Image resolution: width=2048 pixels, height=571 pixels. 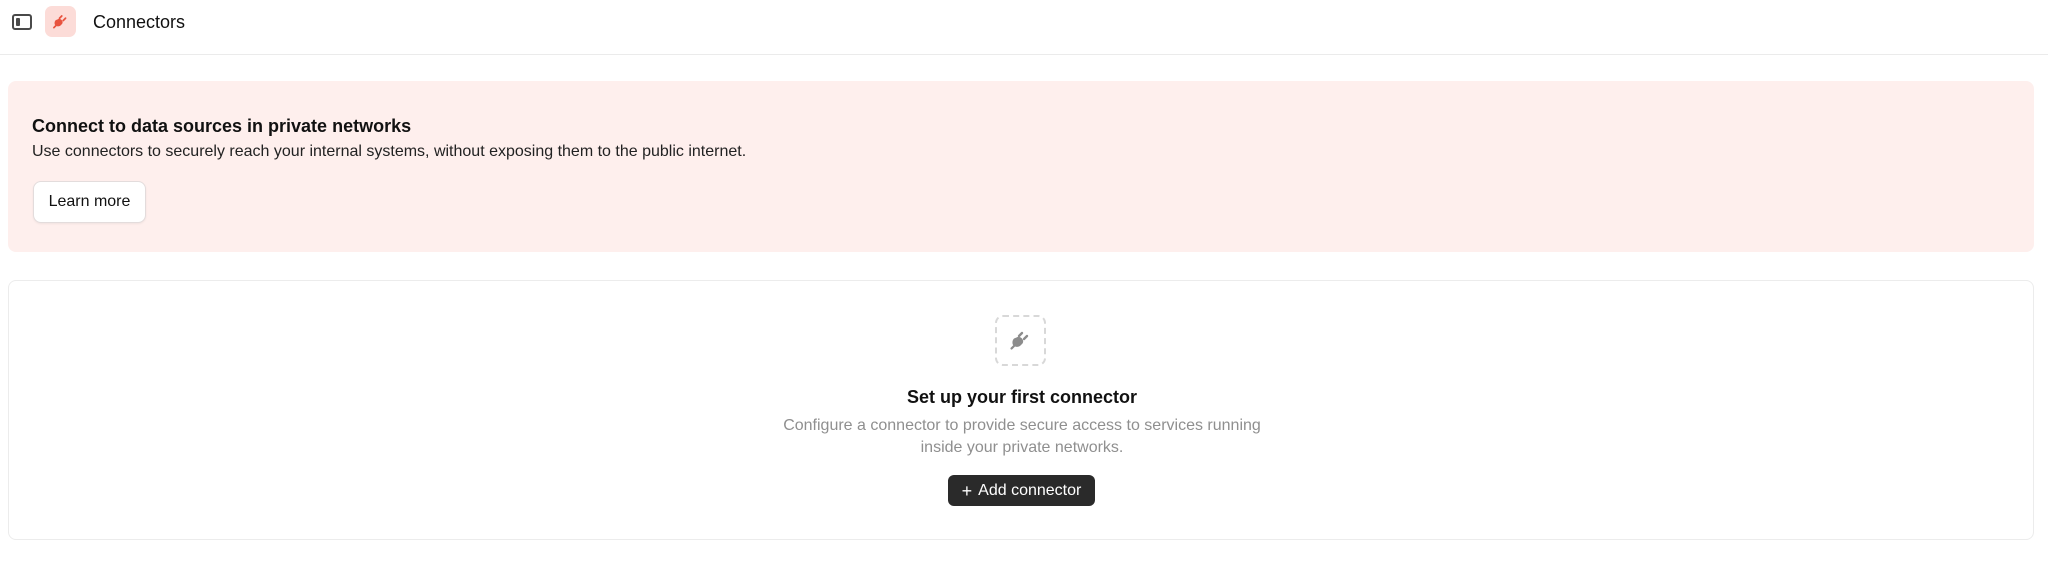 I want to click on add-connector-label: Add connector, so click(x=1030, y=490).